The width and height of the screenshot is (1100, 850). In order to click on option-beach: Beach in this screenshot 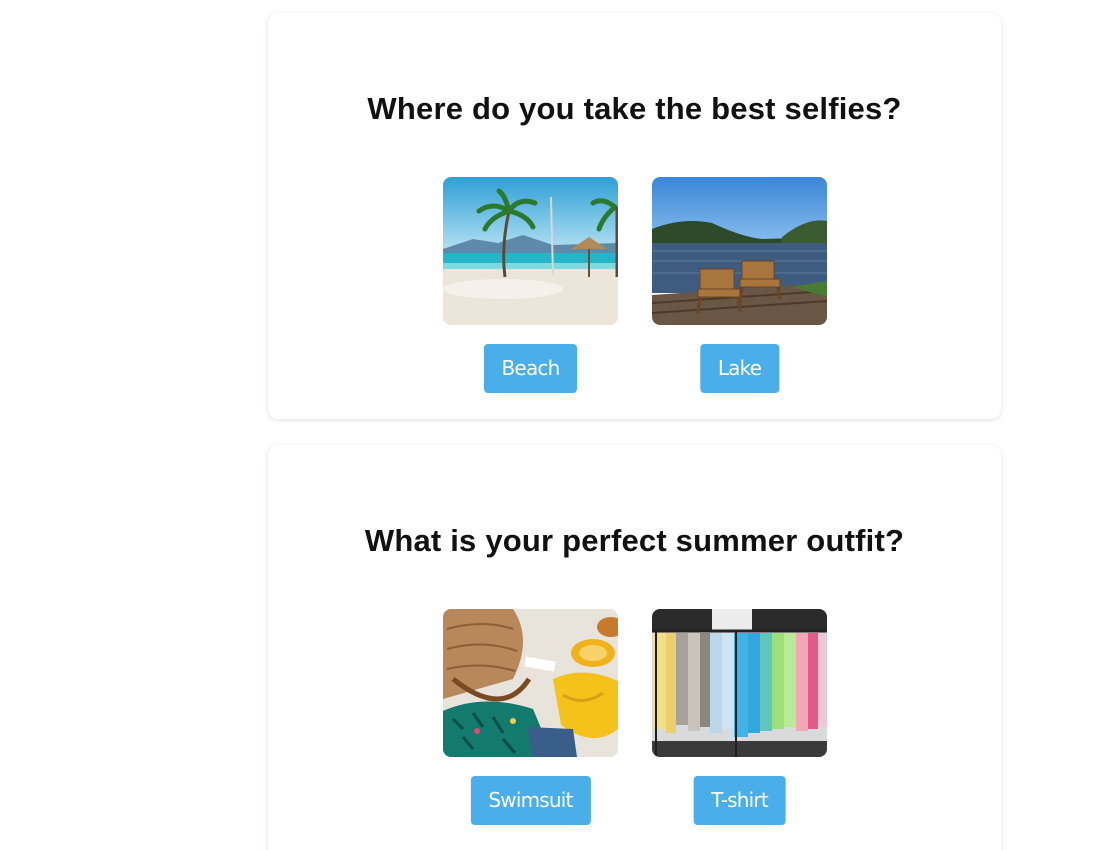, I will do `click(530, 285)`.